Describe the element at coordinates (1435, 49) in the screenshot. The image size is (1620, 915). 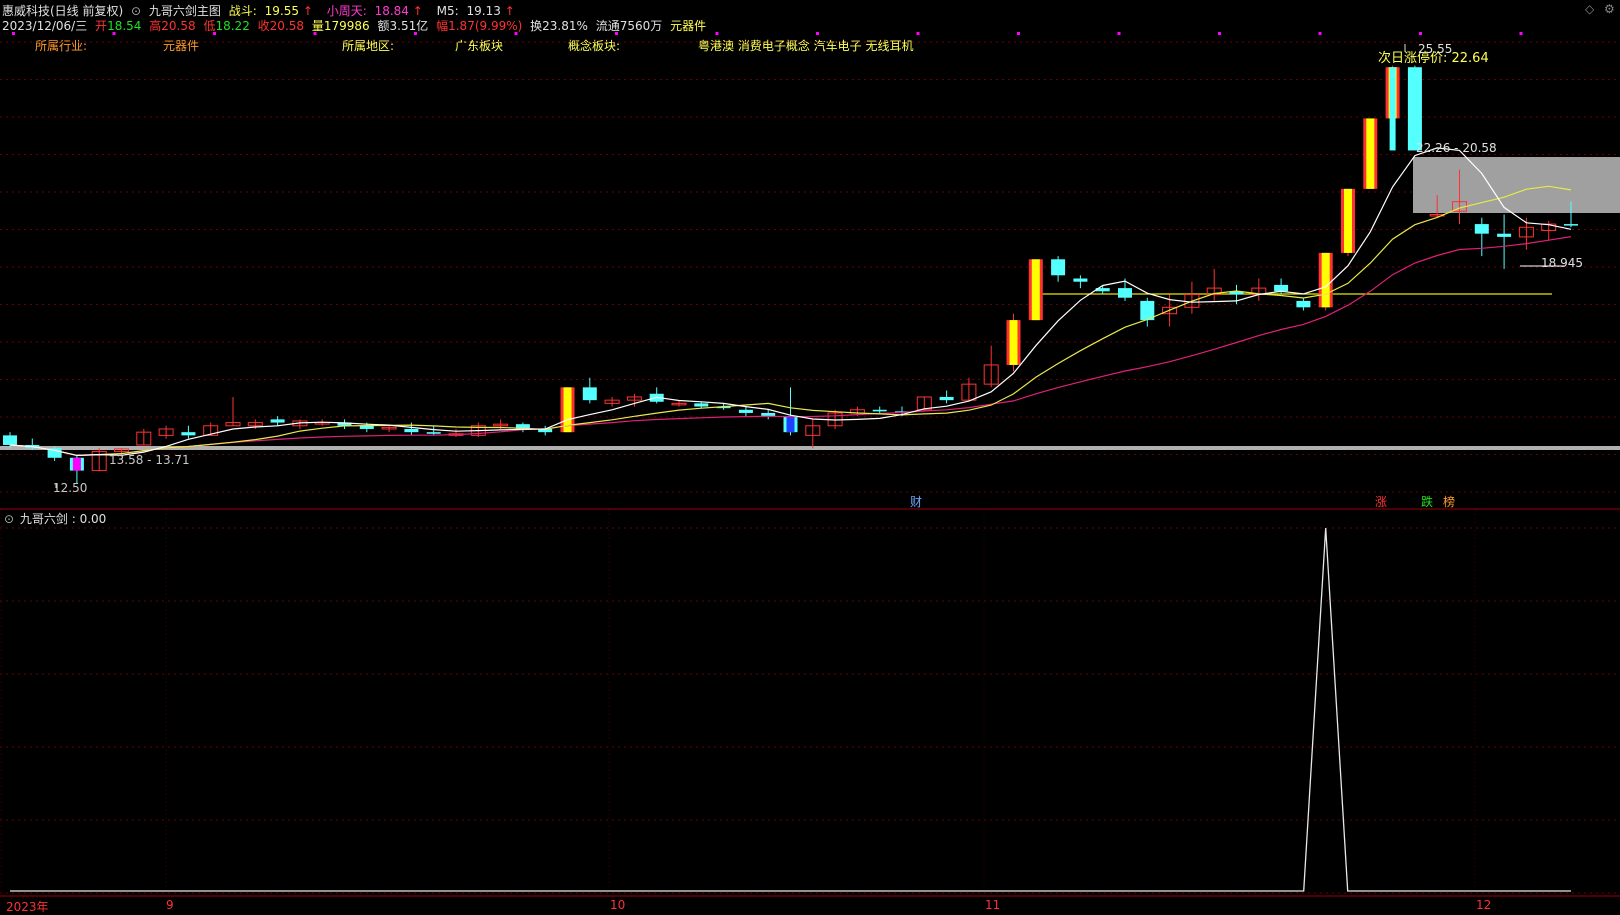
I see `peak-price-label: 25.55` at that location.